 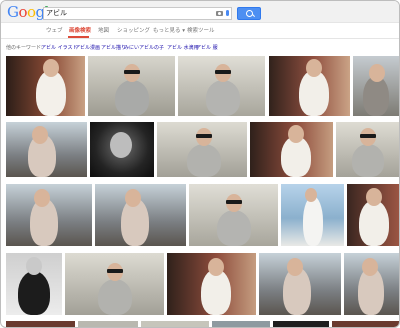 What do you see at coordinates (54, 31) in the screenshot?
I see `tab-web: ウェブ` at bounding box center [54, 31].